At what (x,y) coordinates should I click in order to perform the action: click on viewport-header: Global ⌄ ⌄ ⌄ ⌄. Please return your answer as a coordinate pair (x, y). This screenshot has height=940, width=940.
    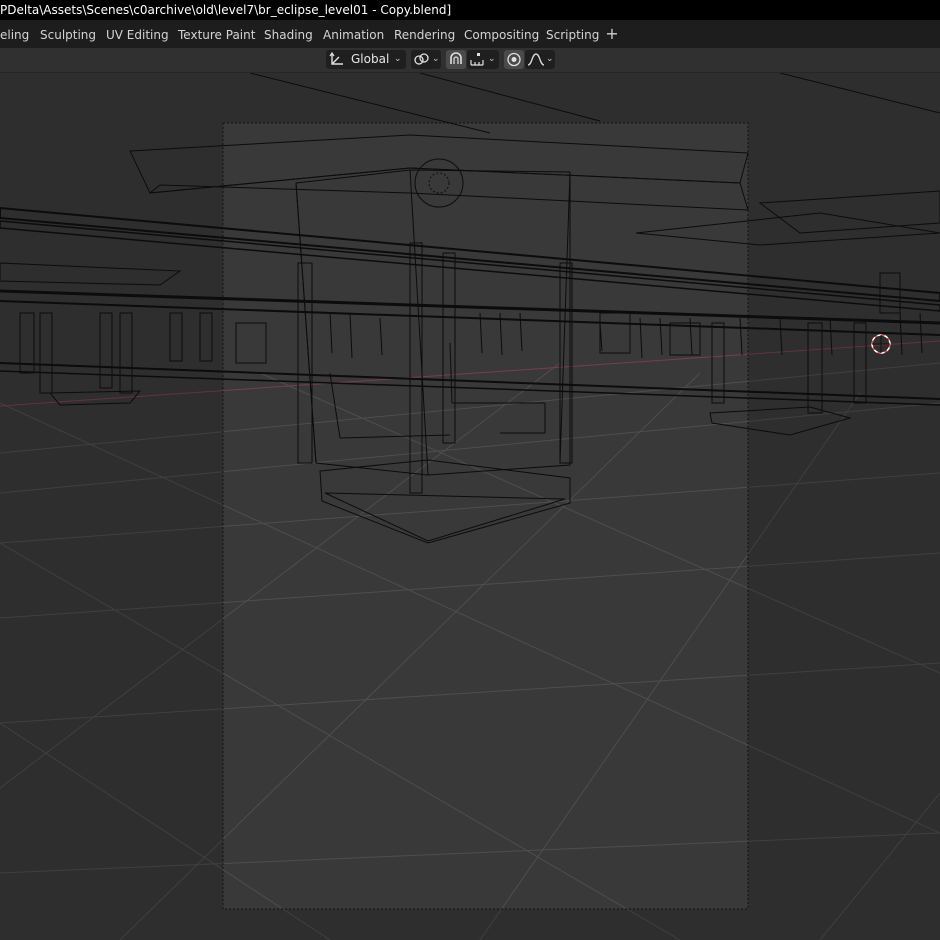
    Looking at the image, I should click on (470, 60).